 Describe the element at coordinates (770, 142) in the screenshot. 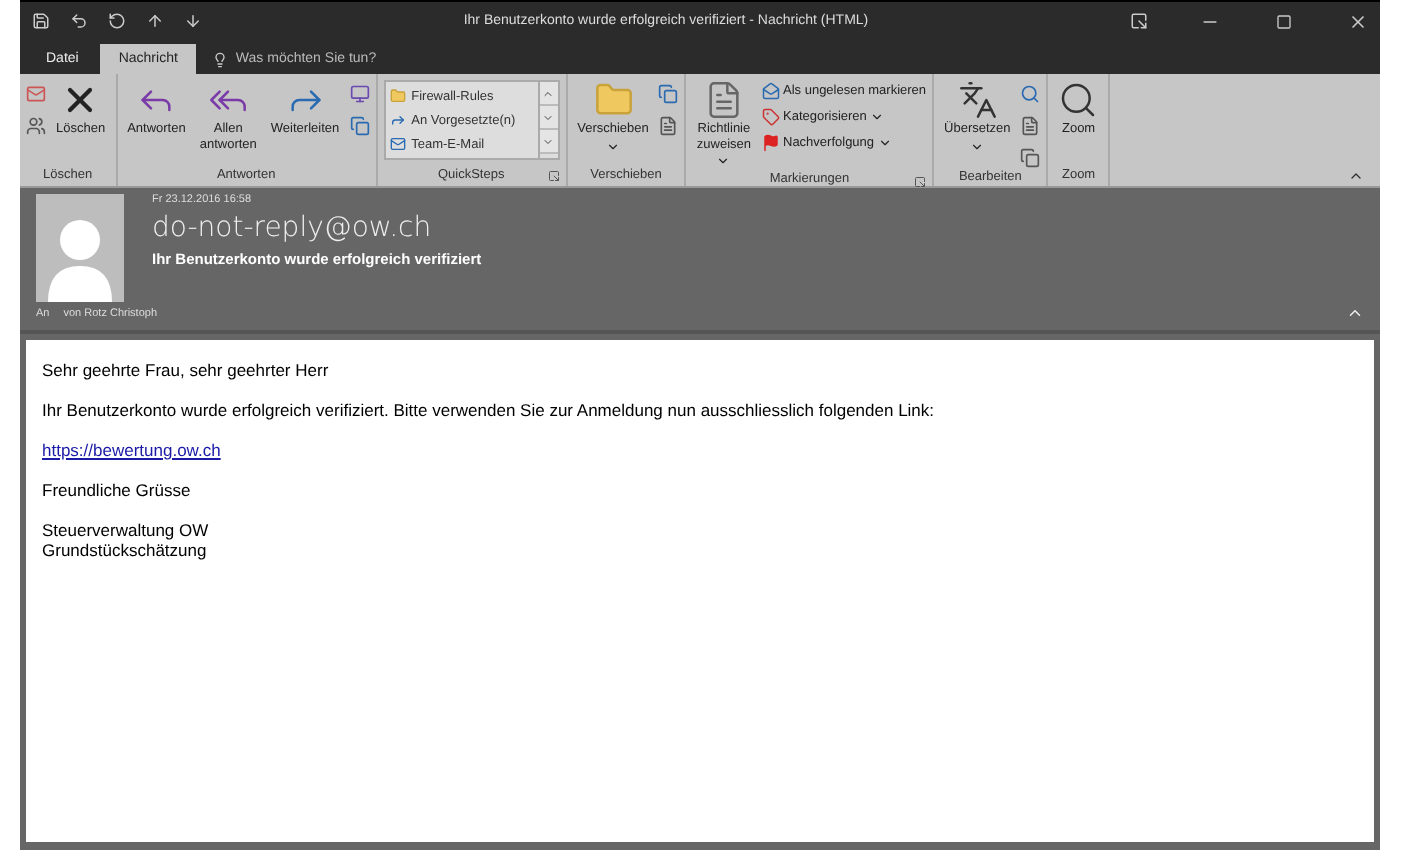

I see `flag-icon` at that location.